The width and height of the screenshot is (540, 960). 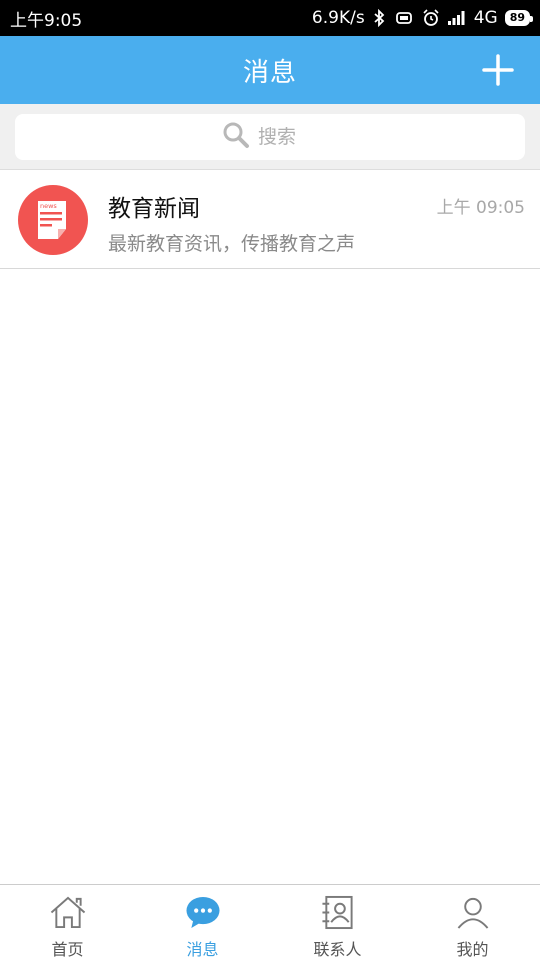 What do you see at coordinates (472, 949) in the screenshot?
I see `tab-label: 我的` at bounding box center [472, 949].